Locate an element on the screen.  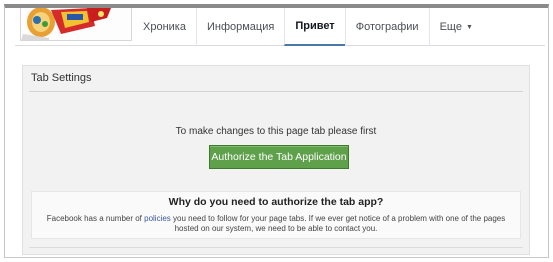
panel-title: Tab Settings is located at coordinates (61, 78).